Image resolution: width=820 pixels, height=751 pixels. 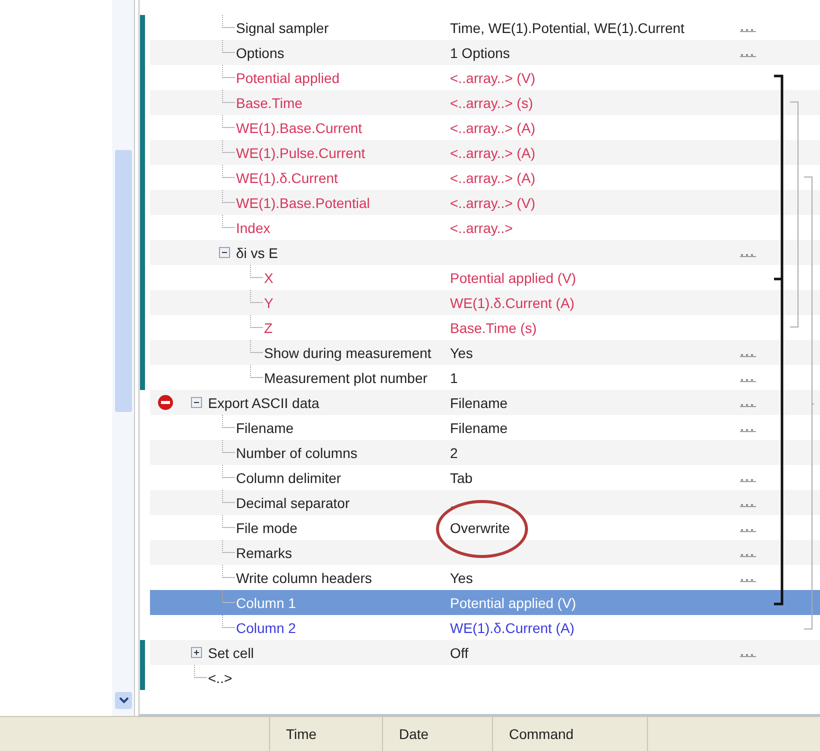 I want to click on property-name: Base.Time, so click(x=269, y=102).